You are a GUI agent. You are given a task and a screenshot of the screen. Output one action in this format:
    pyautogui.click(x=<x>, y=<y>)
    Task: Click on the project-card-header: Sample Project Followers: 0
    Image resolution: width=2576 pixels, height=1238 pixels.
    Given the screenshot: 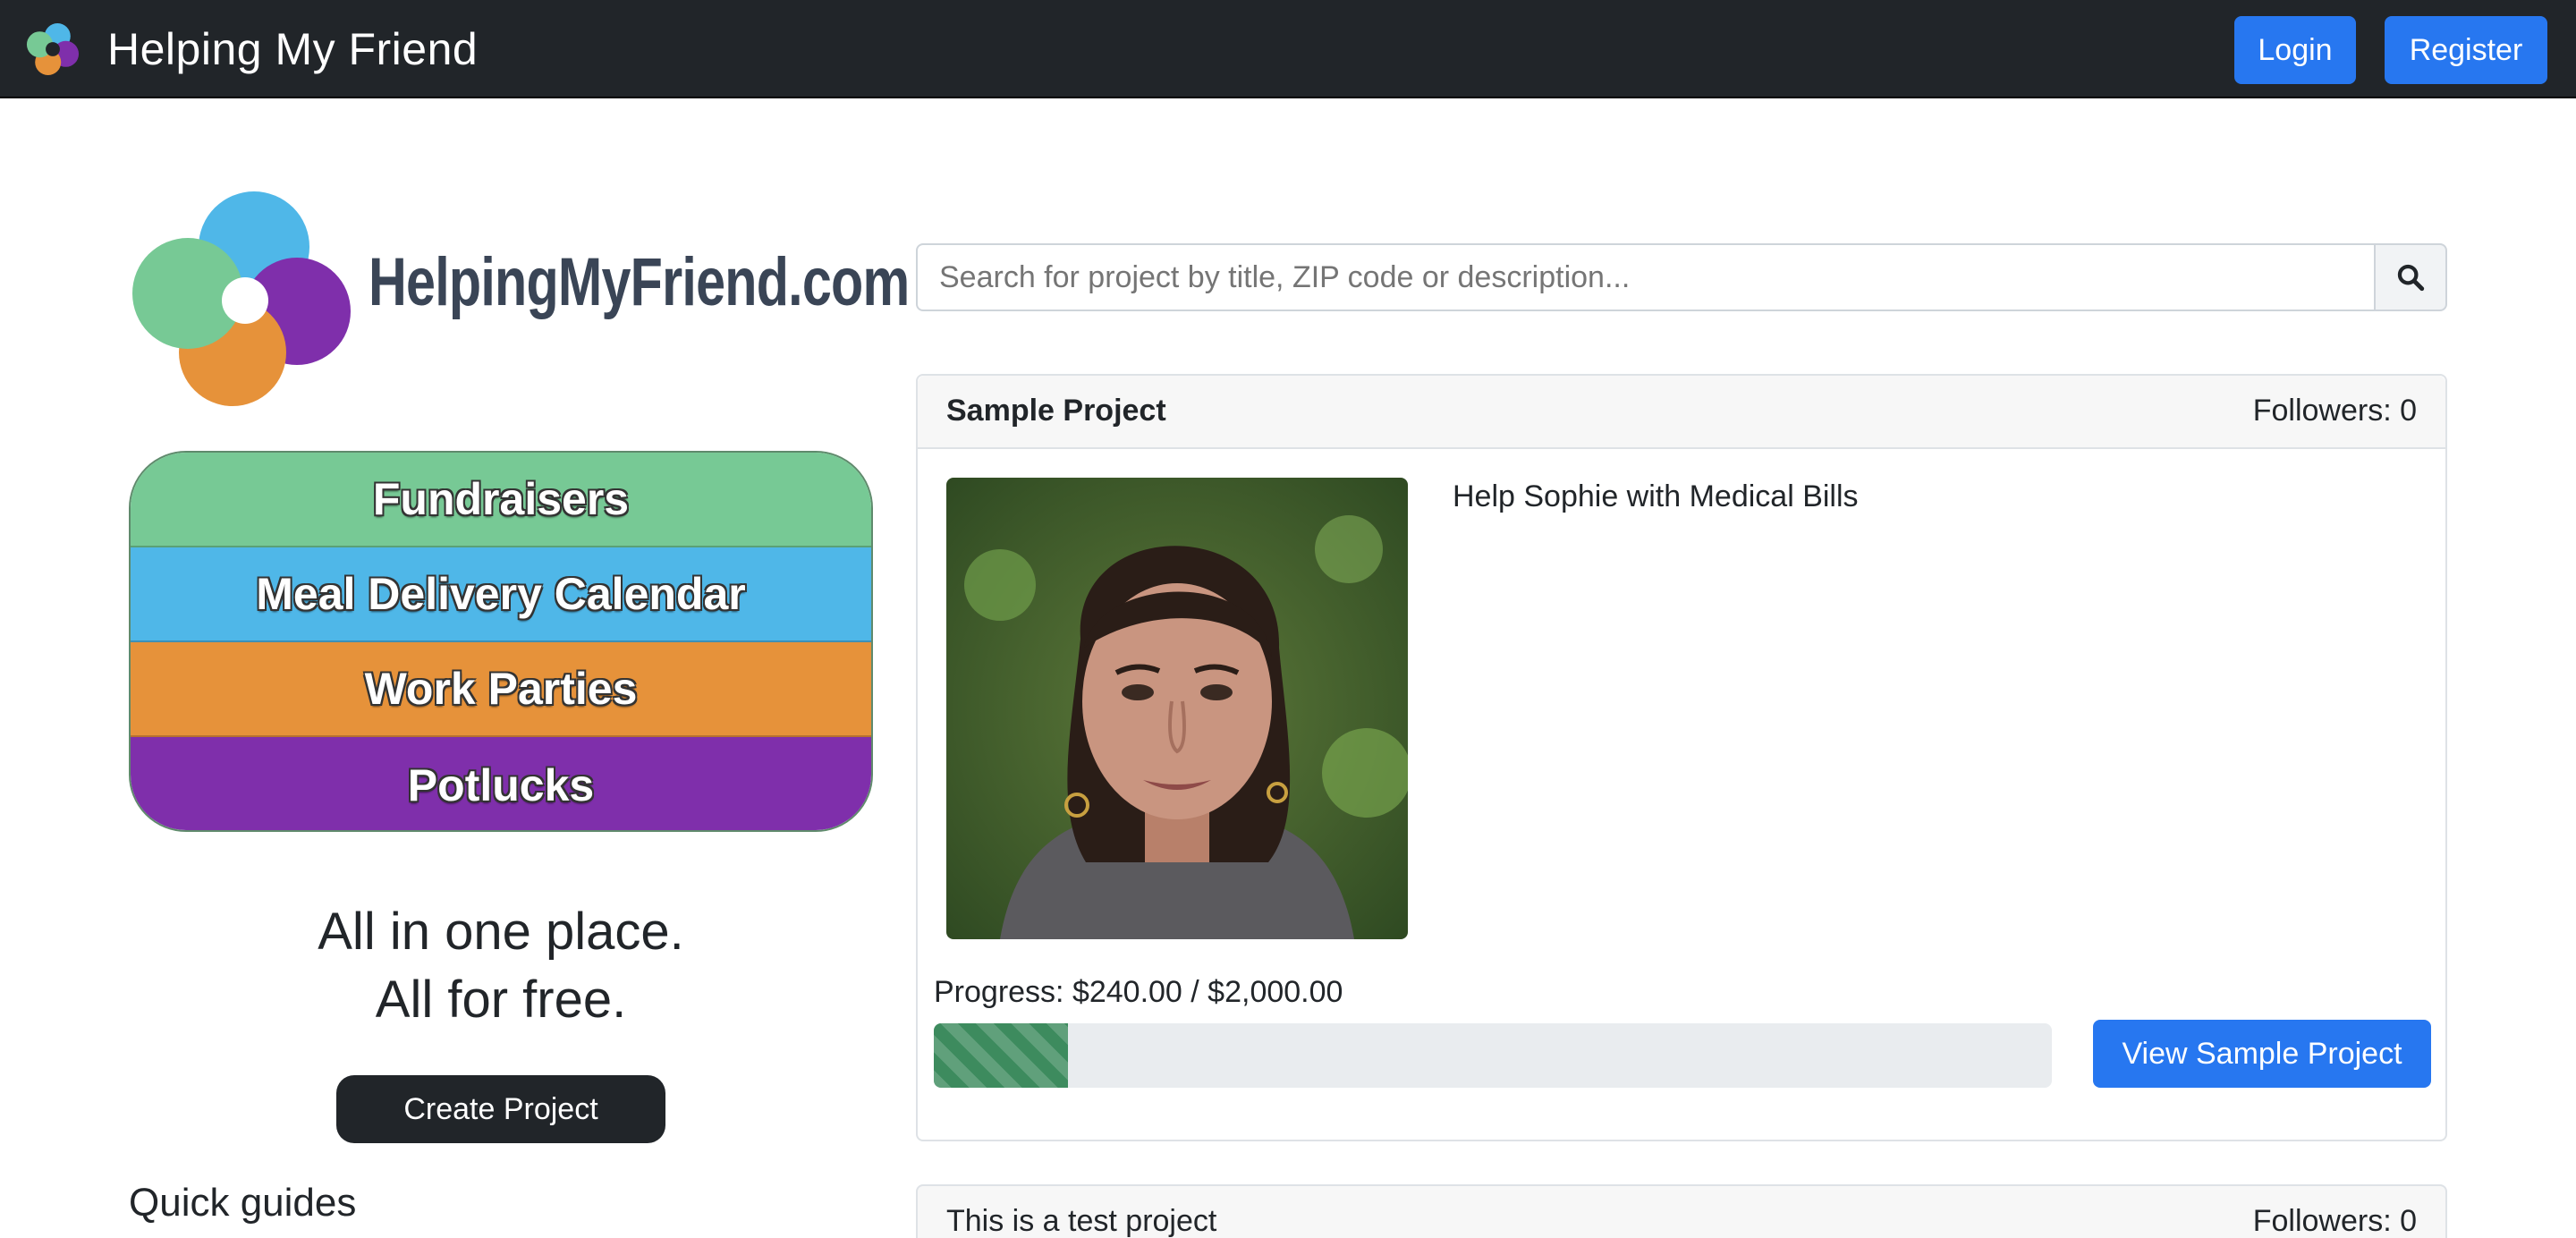 What is the action you would take?
    pyautogui.click(x=1681, y=412)
    